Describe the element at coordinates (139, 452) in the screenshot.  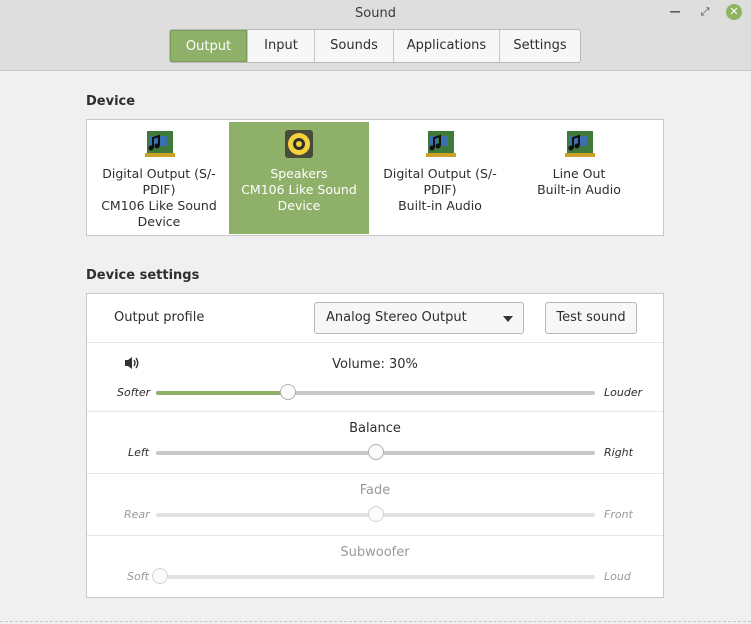
I see `balance-left-label: Left` at that location.